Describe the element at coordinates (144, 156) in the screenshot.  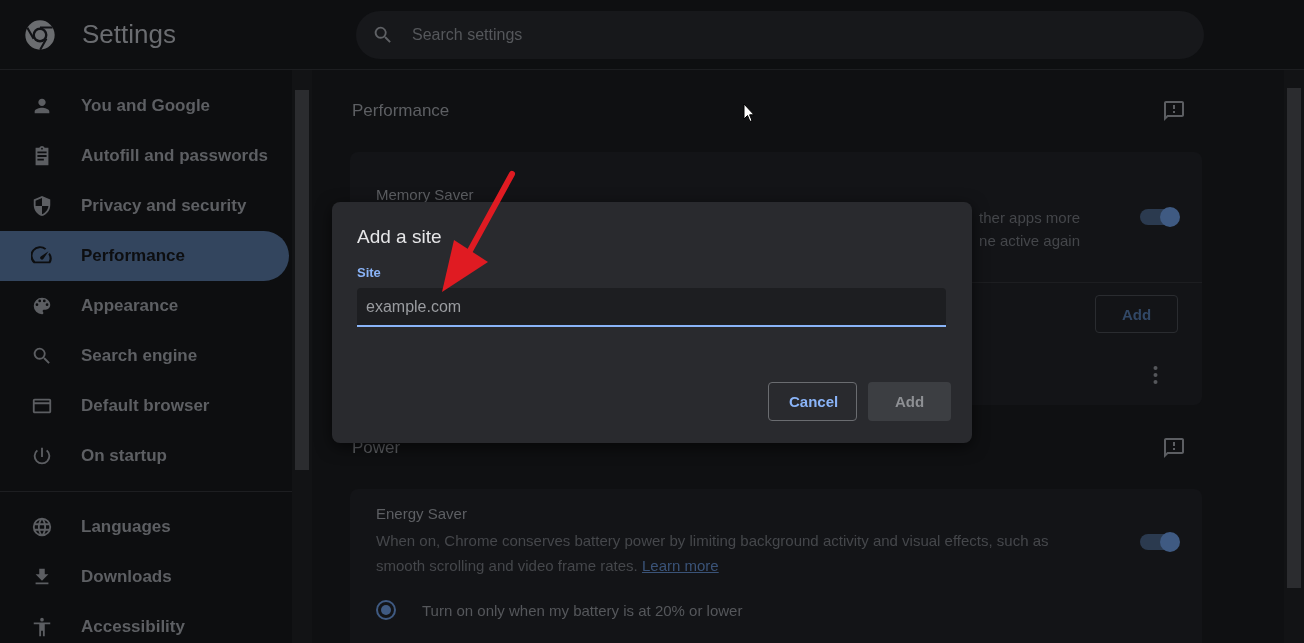
I see `sidebar-item: Autofill and passwords` at that location.